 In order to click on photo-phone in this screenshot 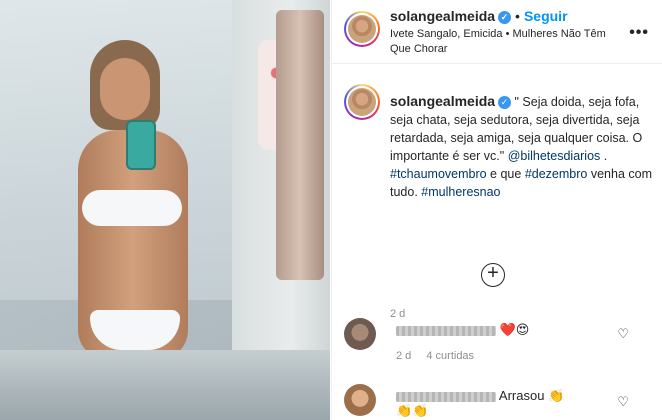, I will do `click(141, 145)`.